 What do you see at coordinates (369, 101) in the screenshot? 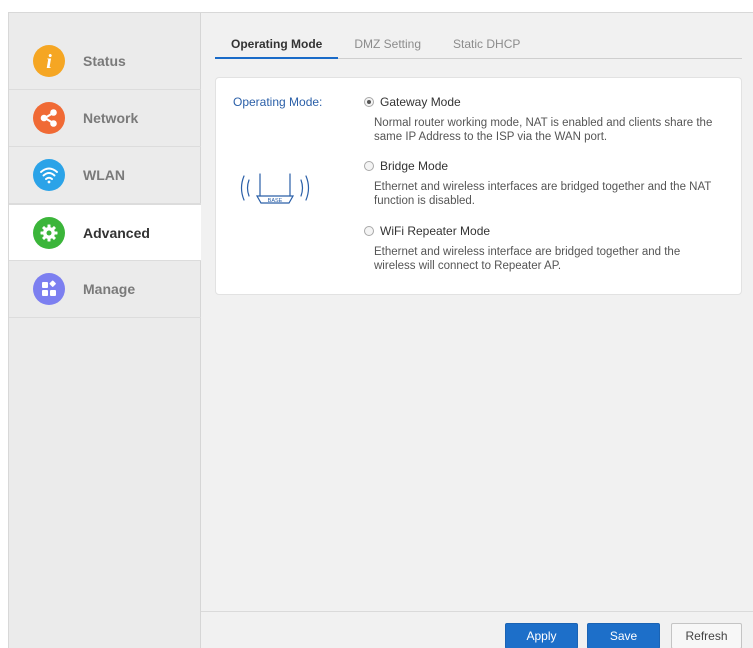
I see `gateway-mode-radio` at bounding box center [369, 101].